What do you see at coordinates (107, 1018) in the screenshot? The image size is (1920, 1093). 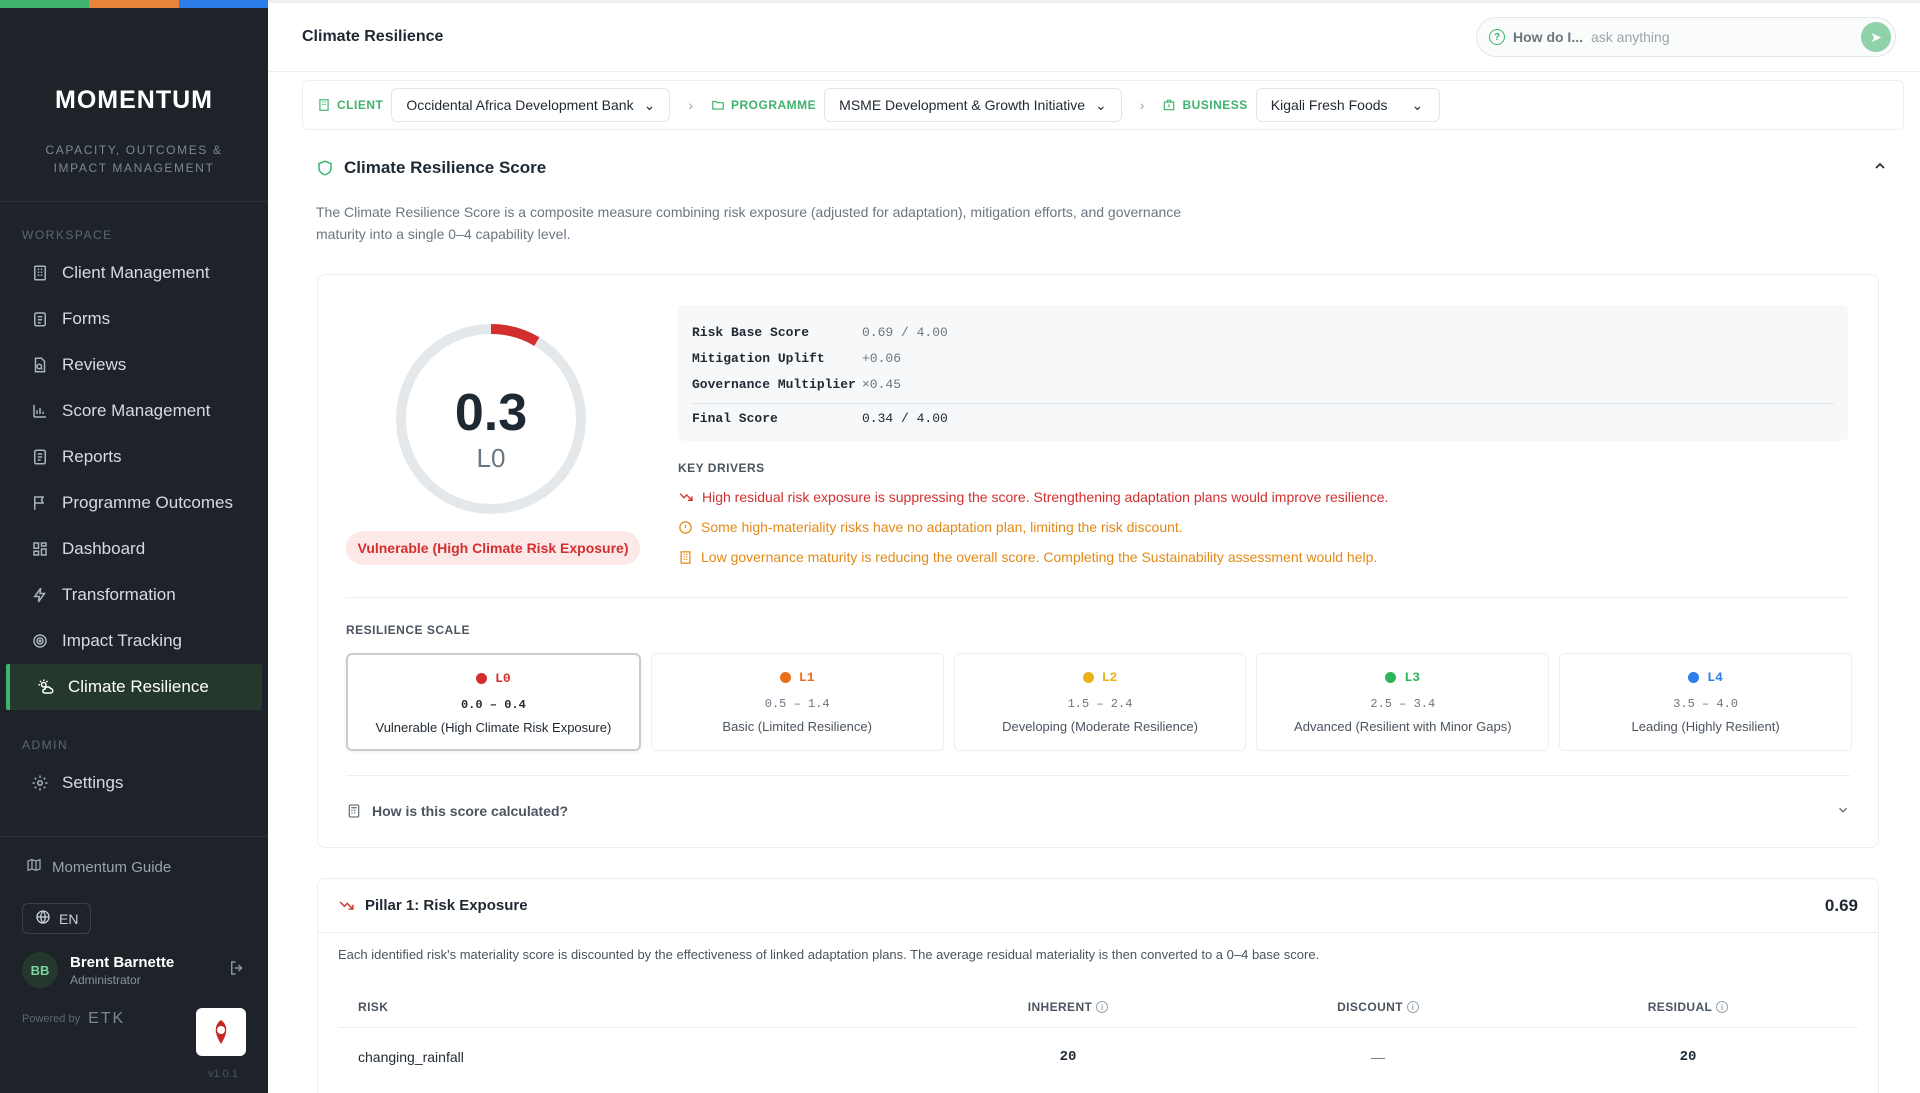 I see `etk-logo: ETK` at bounding box center [107, 1018].